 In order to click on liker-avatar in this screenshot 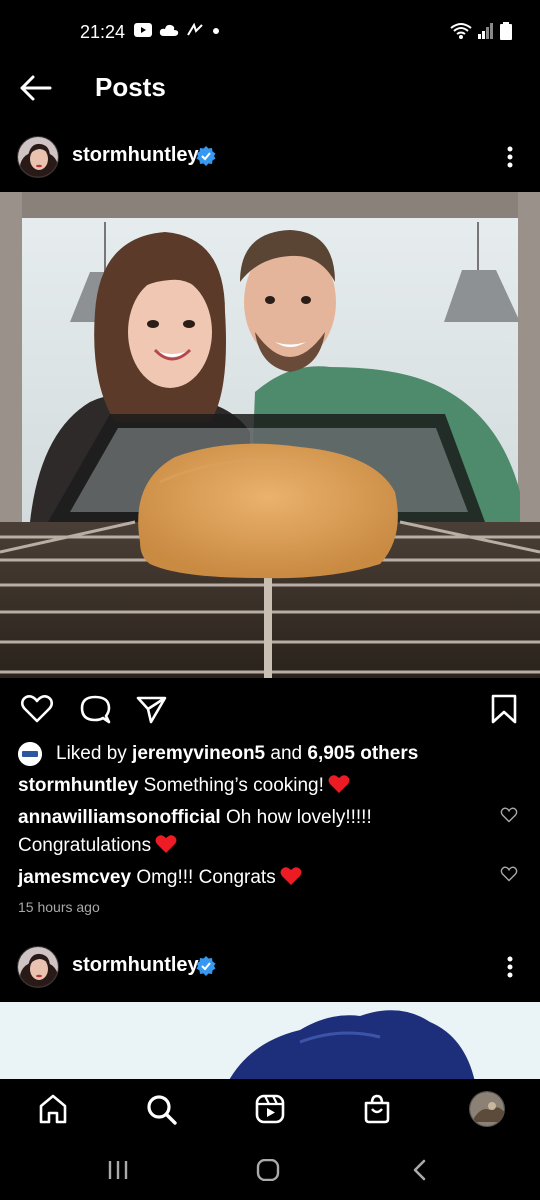, I will do `click(30, 754)`.